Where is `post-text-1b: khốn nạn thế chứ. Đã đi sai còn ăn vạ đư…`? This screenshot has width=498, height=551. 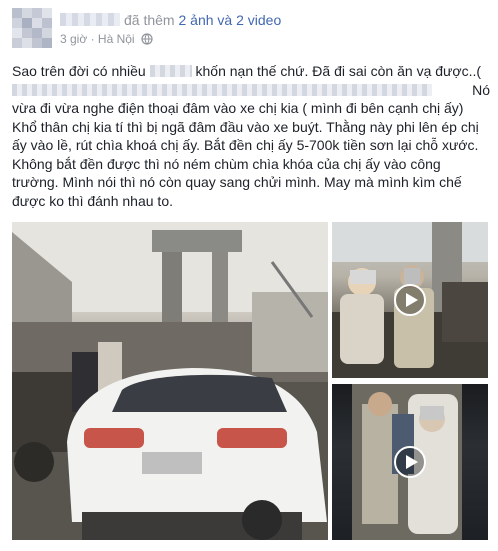
post-text-1b: khốn nạn thế chứ. Đã đi sai còn ăn vạ đư… is located at coordinates (338, 71).